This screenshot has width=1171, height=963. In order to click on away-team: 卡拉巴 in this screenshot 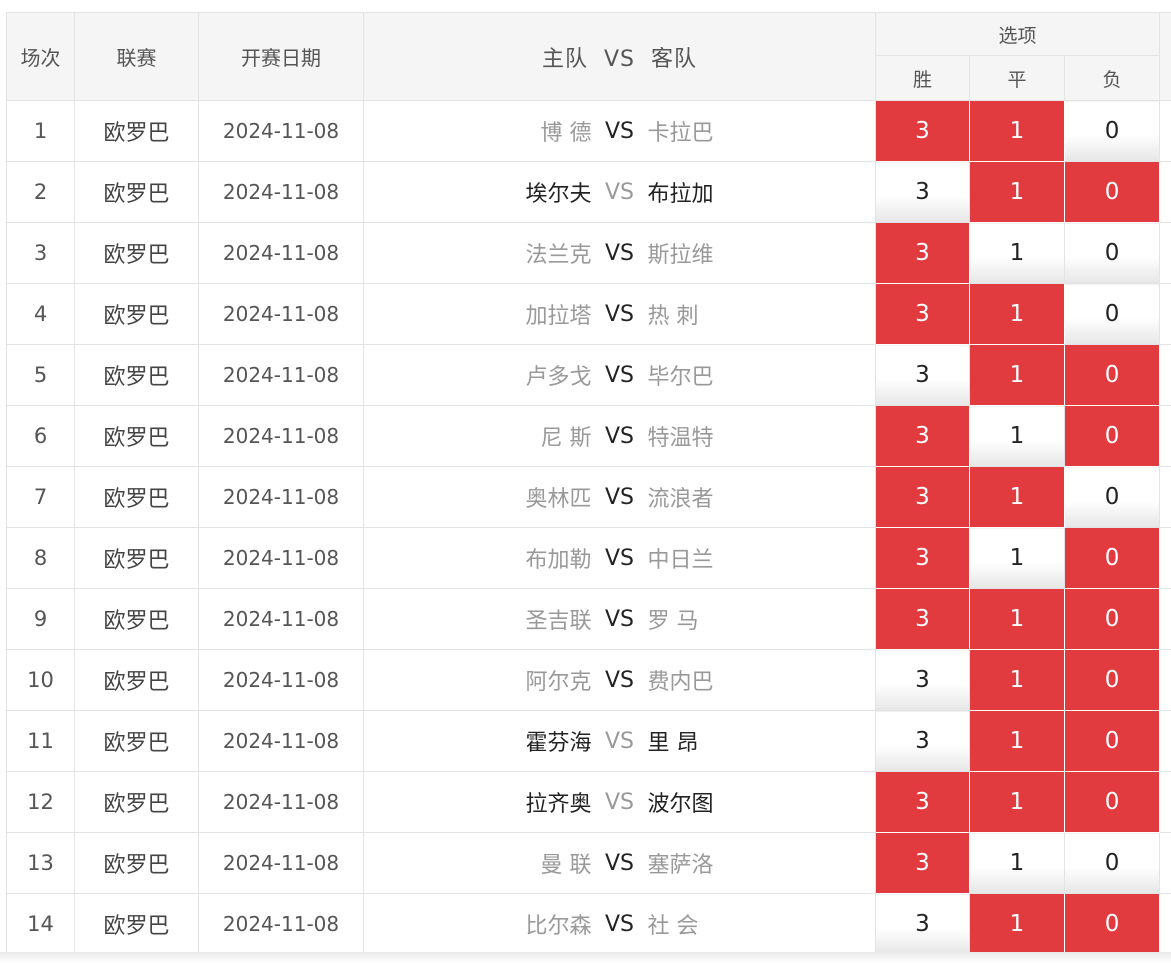, I will do `click(680, 133)`.